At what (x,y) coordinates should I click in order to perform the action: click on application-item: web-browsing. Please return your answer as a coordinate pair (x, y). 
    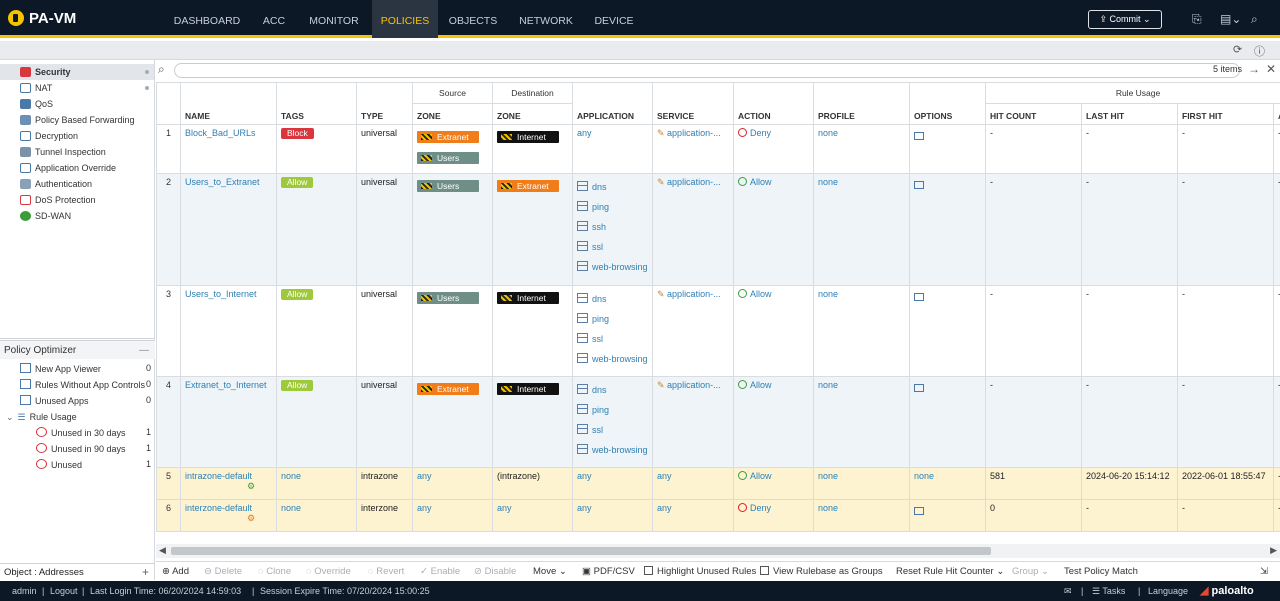
    Looking at the image, I should click on (612, 358).